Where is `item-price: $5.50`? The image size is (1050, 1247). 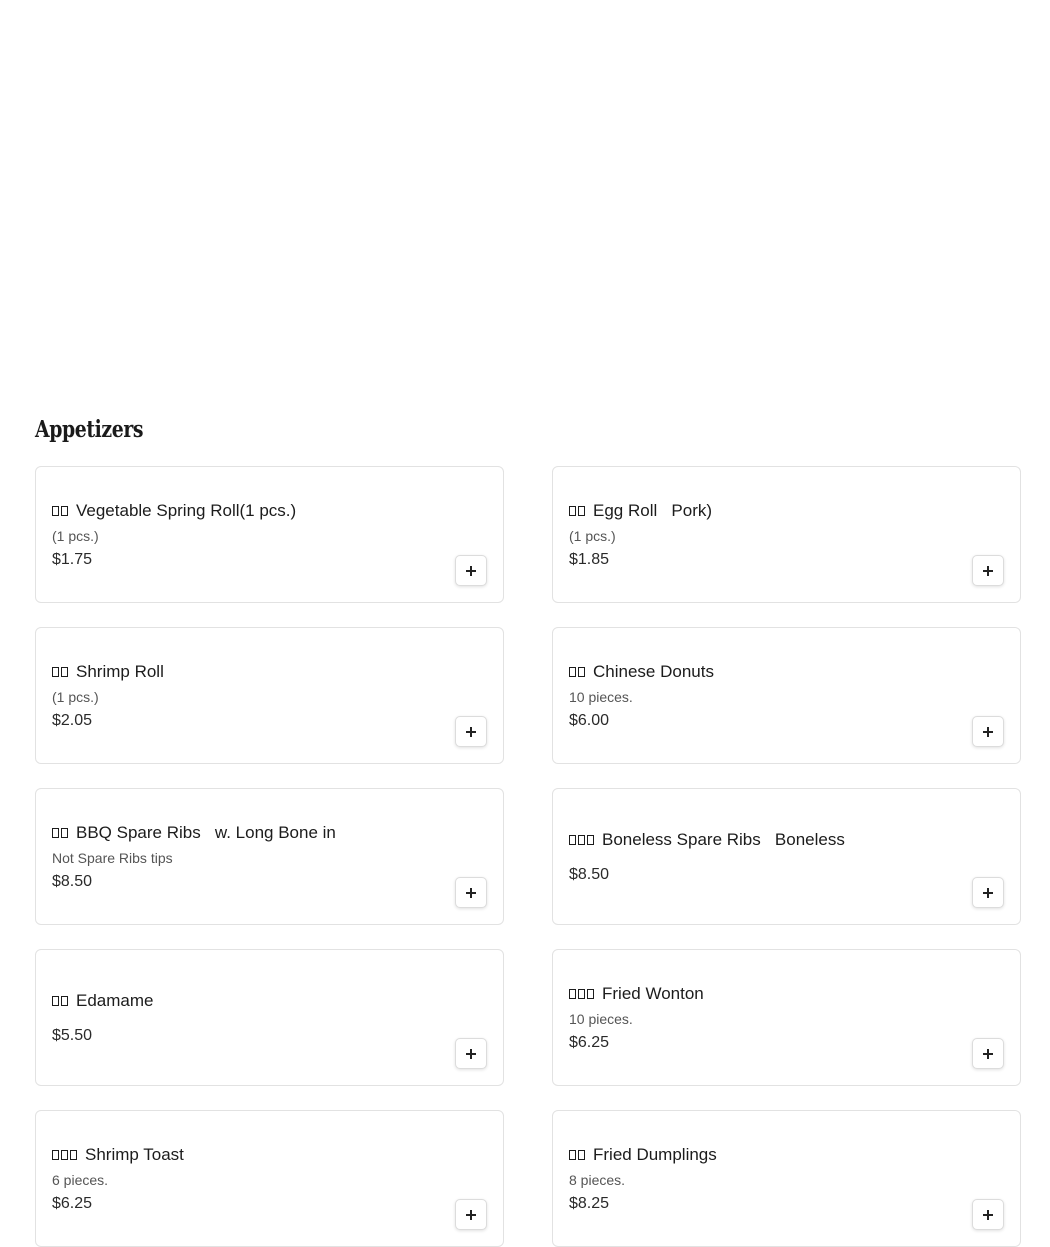
item-price: $5.50 is located at coordinates (72, 1035).